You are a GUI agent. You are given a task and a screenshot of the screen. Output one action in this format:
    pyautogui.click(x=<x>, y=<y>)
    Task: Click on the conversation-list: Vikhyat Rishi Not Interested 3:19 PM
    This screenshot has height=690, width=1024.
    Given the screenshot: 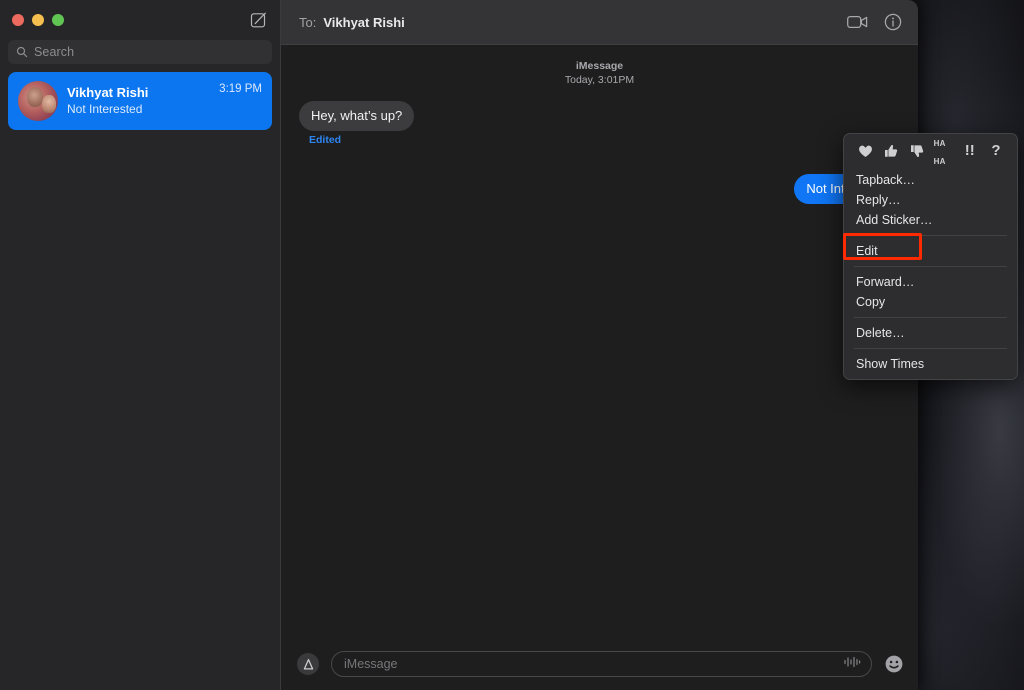 What is the action you would take?
    pyautogui.click(x=140, y=97)
    